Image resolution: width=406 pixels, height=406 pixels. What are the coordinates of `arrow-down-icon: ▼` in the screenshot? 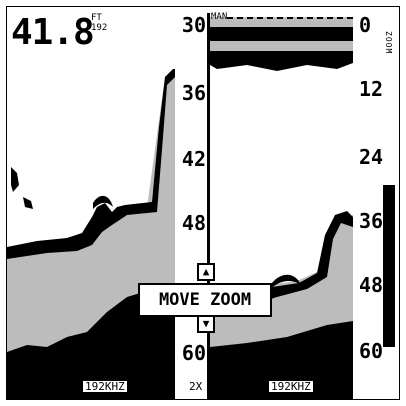 It's located at (206, 324).